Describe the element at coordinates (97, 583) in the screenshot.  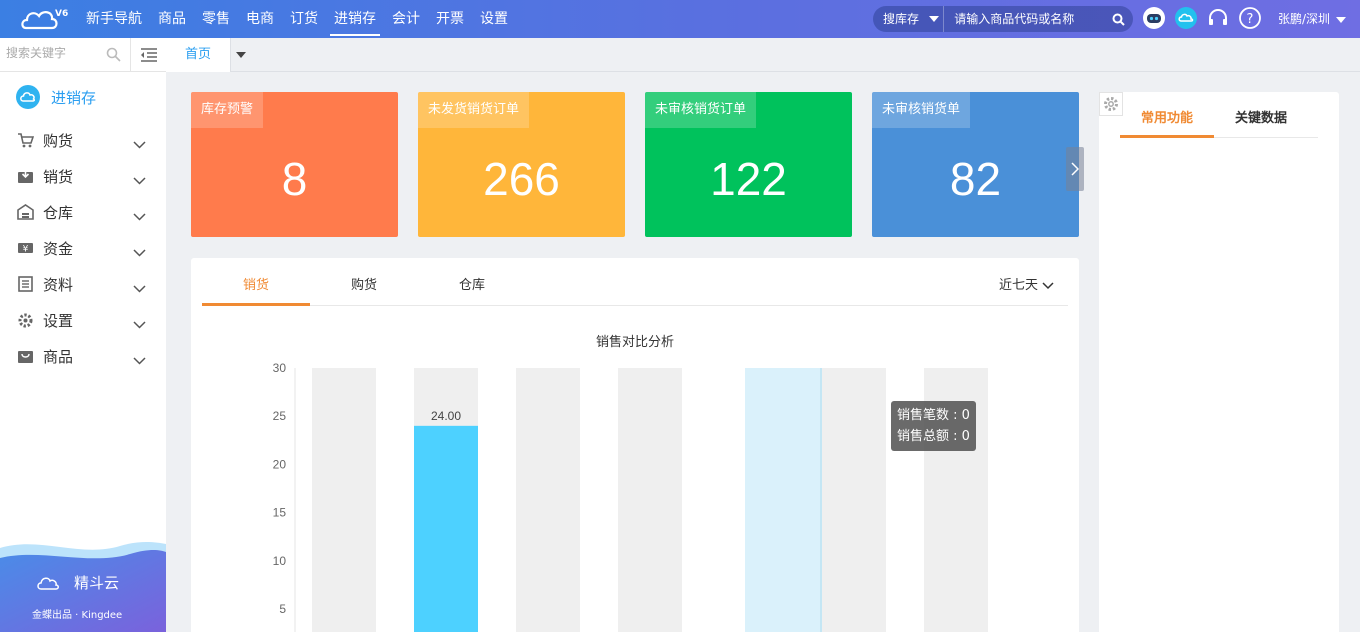
I see `brand-name: 精斗云` at that location.